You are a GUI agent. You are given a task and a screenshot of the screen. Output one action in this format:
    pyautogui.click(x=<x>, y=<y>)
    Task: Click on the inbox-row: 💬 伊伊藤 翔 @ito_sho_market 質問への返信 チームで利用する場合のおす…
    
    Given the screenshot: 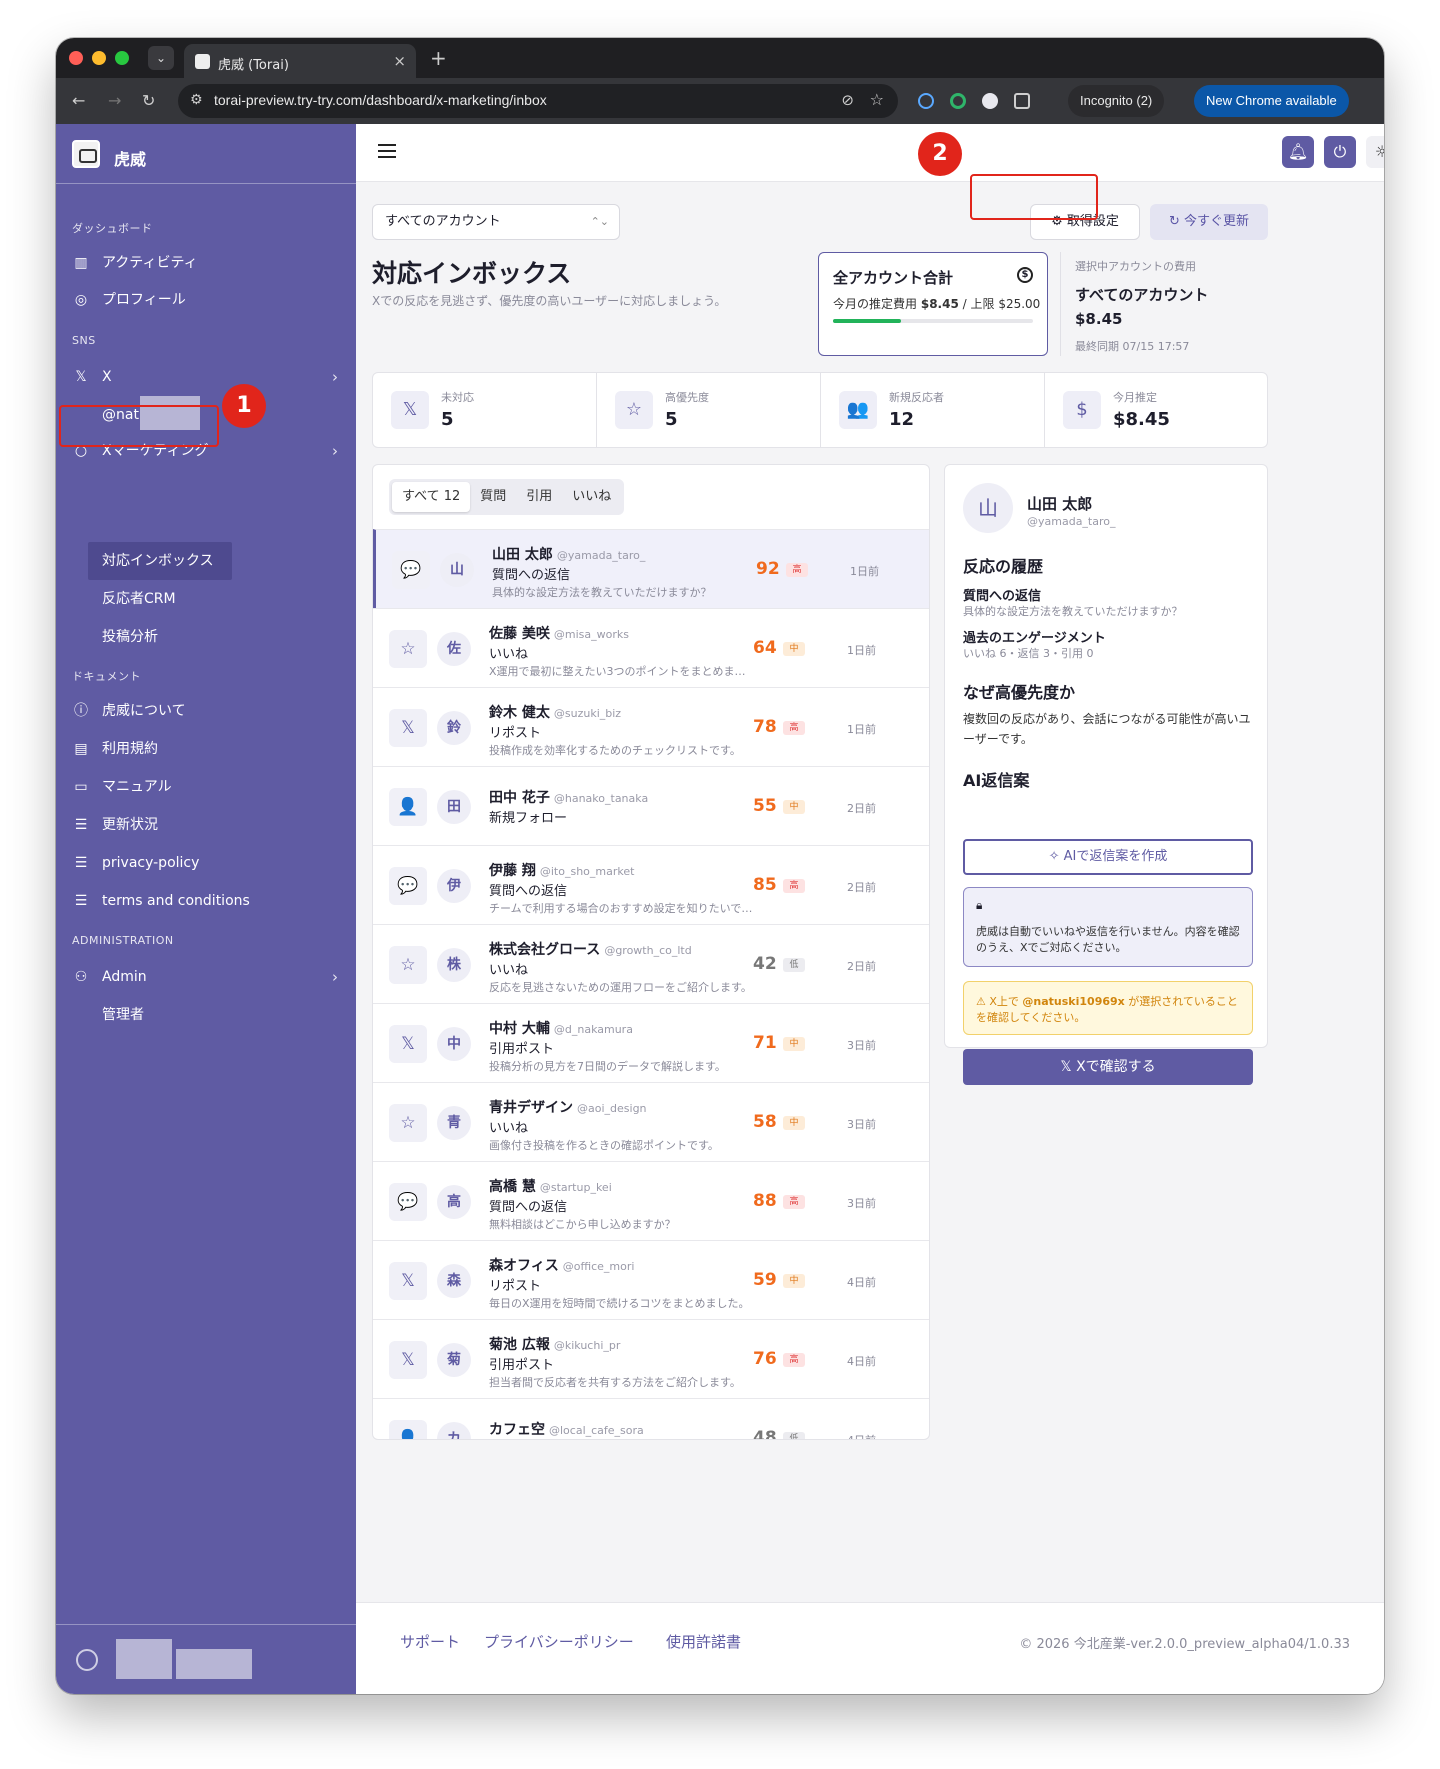 What is the action you would take?
    pyautogui.click(x=651, y=884)
    